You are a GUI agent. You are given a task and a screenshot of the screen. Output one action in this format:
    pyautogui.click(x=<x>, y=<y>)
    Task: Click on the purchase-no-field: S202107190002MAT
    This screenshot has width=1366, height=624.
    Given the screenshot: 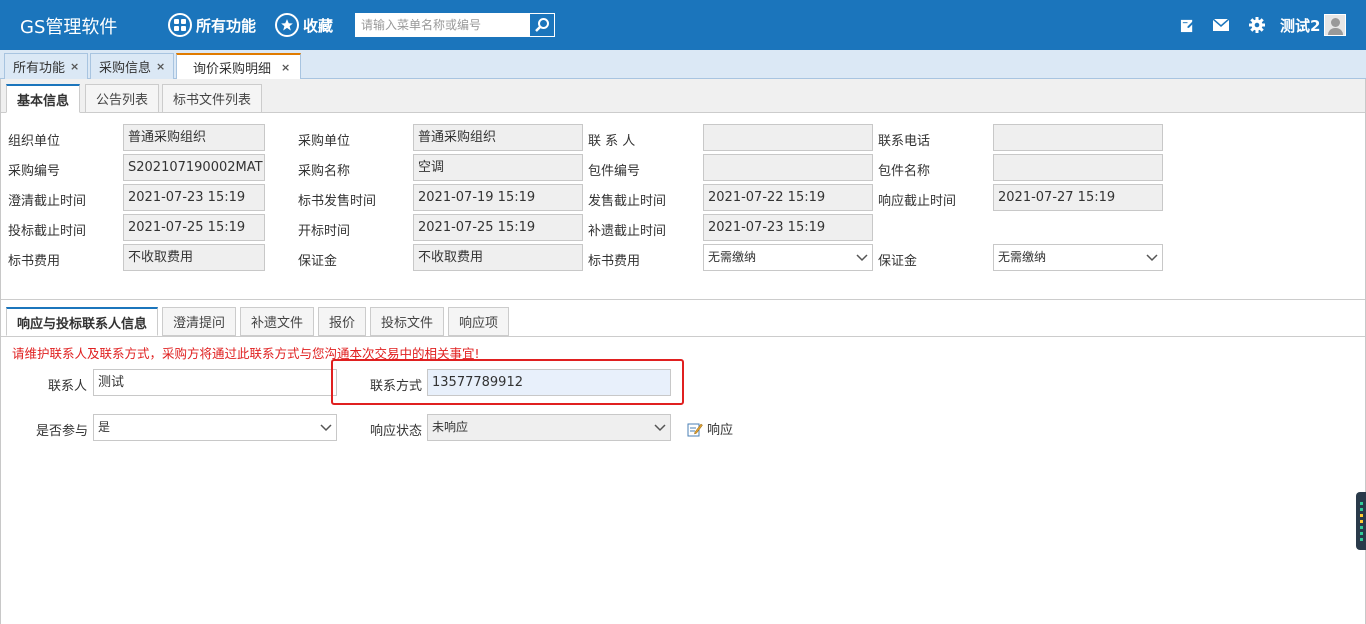 What is the action you would take?
    pyautogui.click(x=194, y=167)
    